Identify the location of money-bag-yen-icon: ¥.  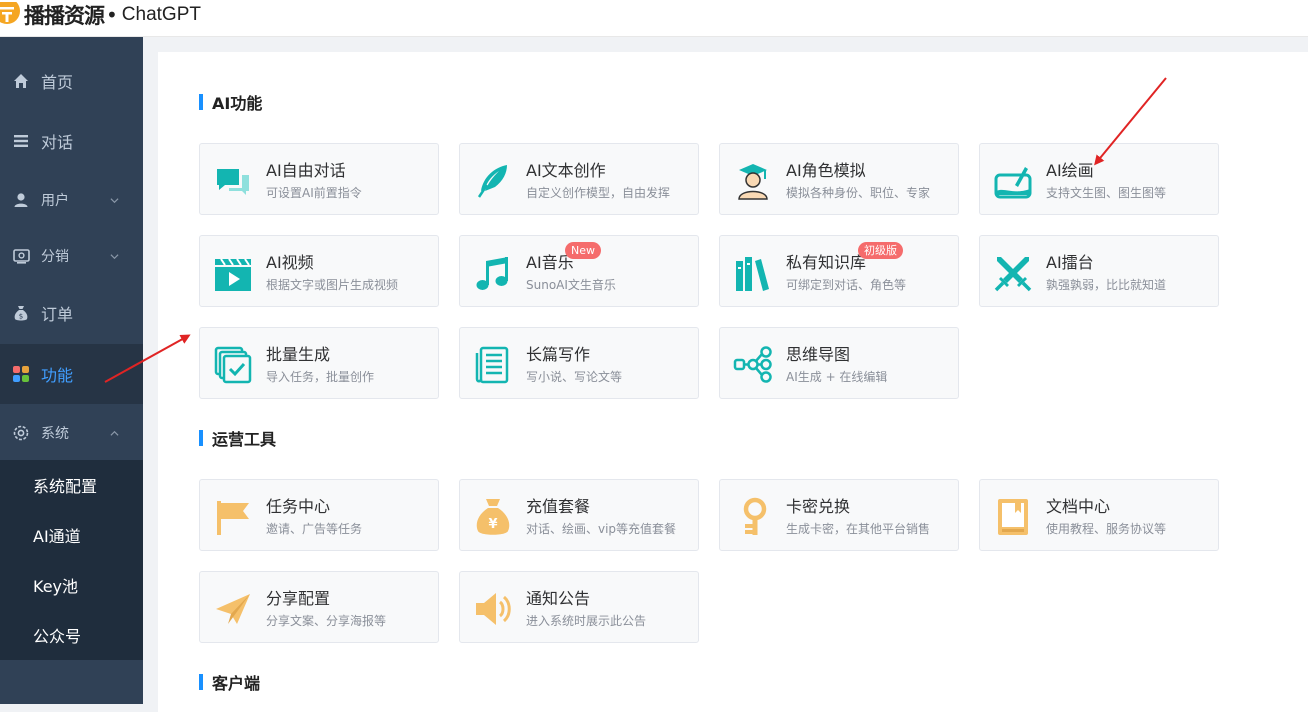
(493, 517).